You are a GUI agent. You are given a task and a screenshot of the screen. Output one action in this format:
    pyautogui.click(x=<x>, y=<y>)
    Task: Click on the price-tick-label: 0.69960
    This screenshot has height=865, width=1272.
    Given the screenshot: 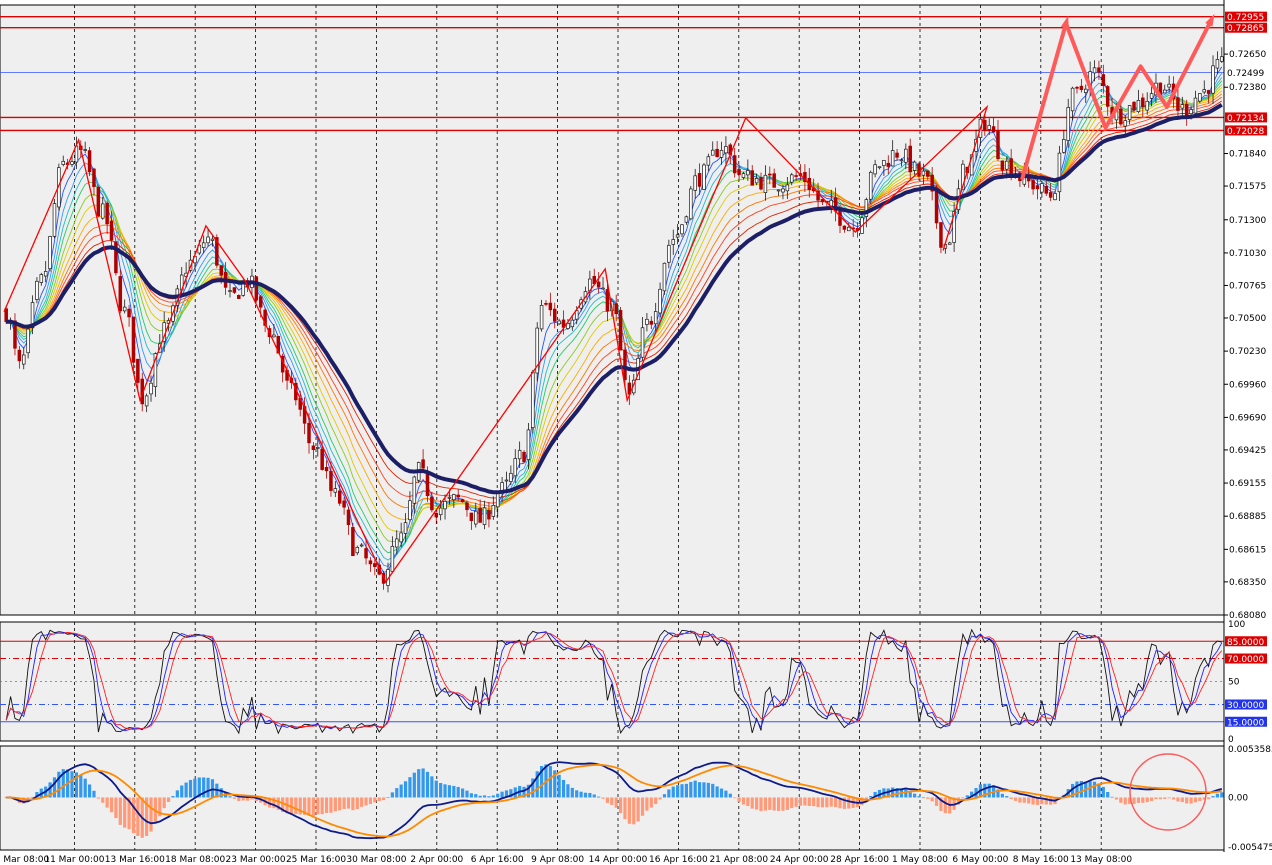 What is the action you would take?
    pyautogui.click(x=1247, y=385)
    